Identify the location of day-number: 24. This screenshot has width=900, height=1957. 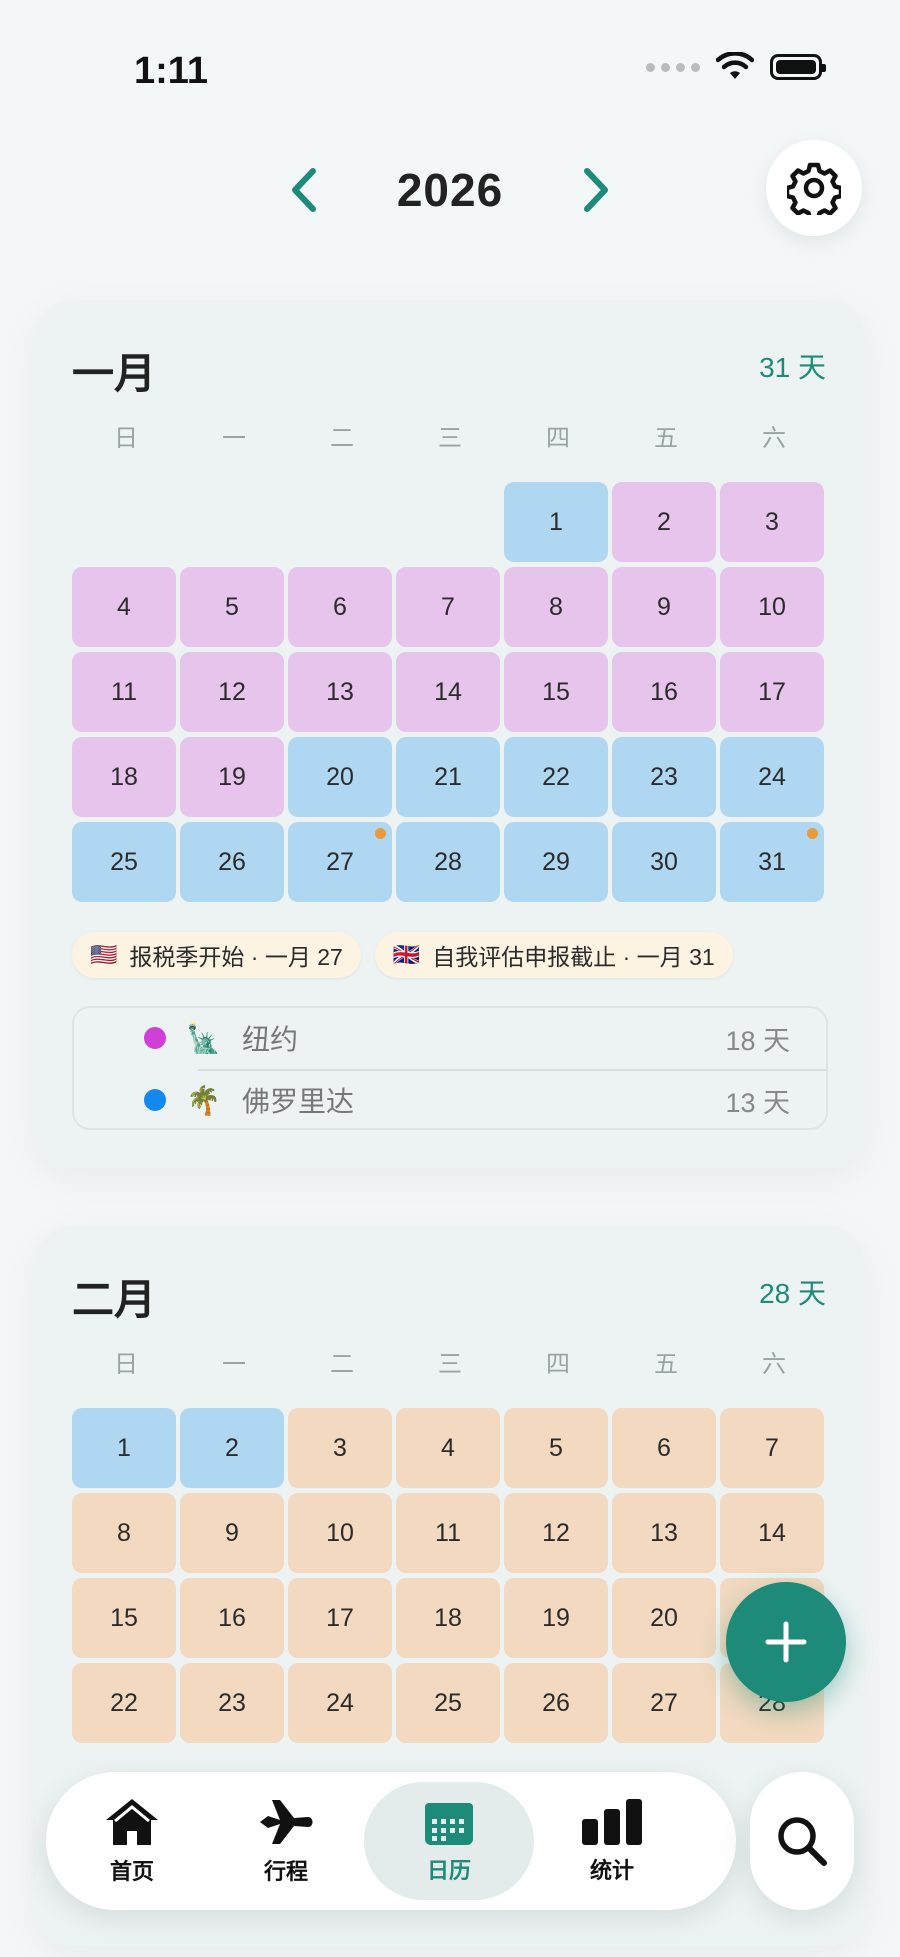
(772, 776).